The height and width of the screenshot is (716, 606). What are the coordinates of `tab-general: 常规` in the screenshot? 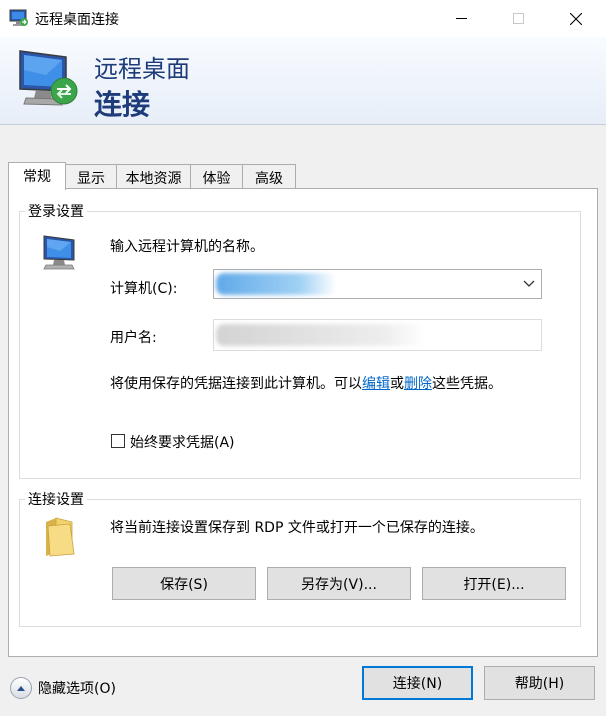 It's located at (37, 176).